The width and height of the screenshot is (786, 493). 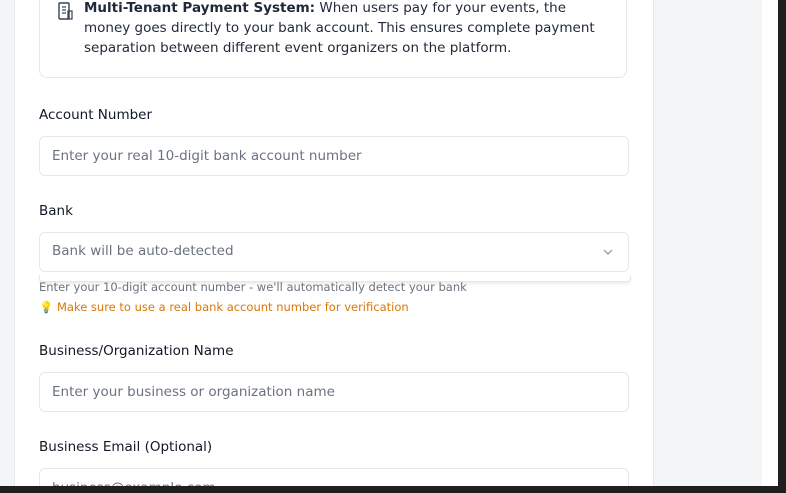 I want to click on bank-building-icon, so click(x=65, y=11).